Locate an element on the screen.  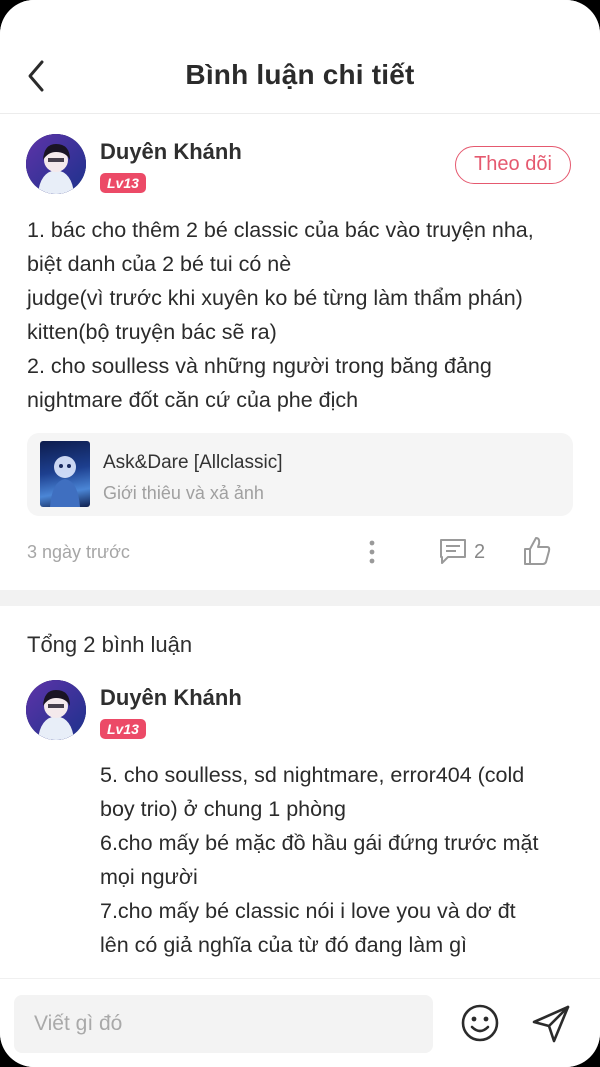
more-options-button is located at coordinates (372, 552).